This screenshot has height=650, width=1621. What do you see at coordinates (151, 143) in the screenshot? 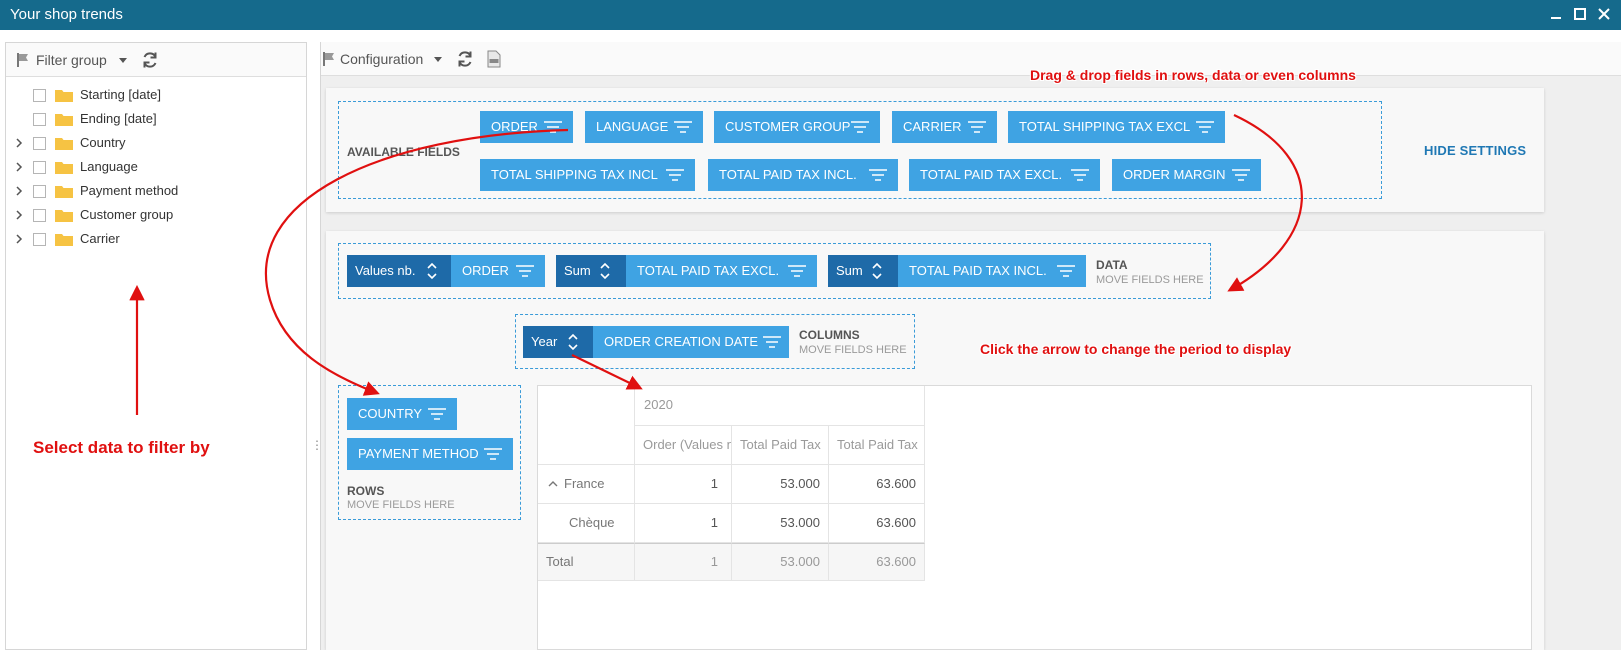
I see `tree-item-country: Country` at bounding box center [151, 143].